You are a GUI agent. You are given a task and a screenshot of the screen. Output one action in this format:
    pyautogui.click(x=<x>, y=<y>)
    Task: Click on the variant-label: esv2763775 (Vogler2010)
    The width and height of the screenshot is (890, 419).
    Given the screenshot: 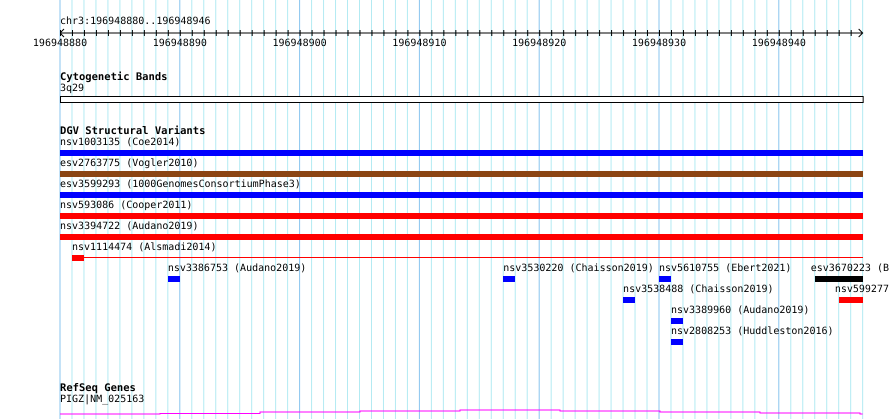 What is the action you would take?
    pyautogui.click(x=129, y=164)
    